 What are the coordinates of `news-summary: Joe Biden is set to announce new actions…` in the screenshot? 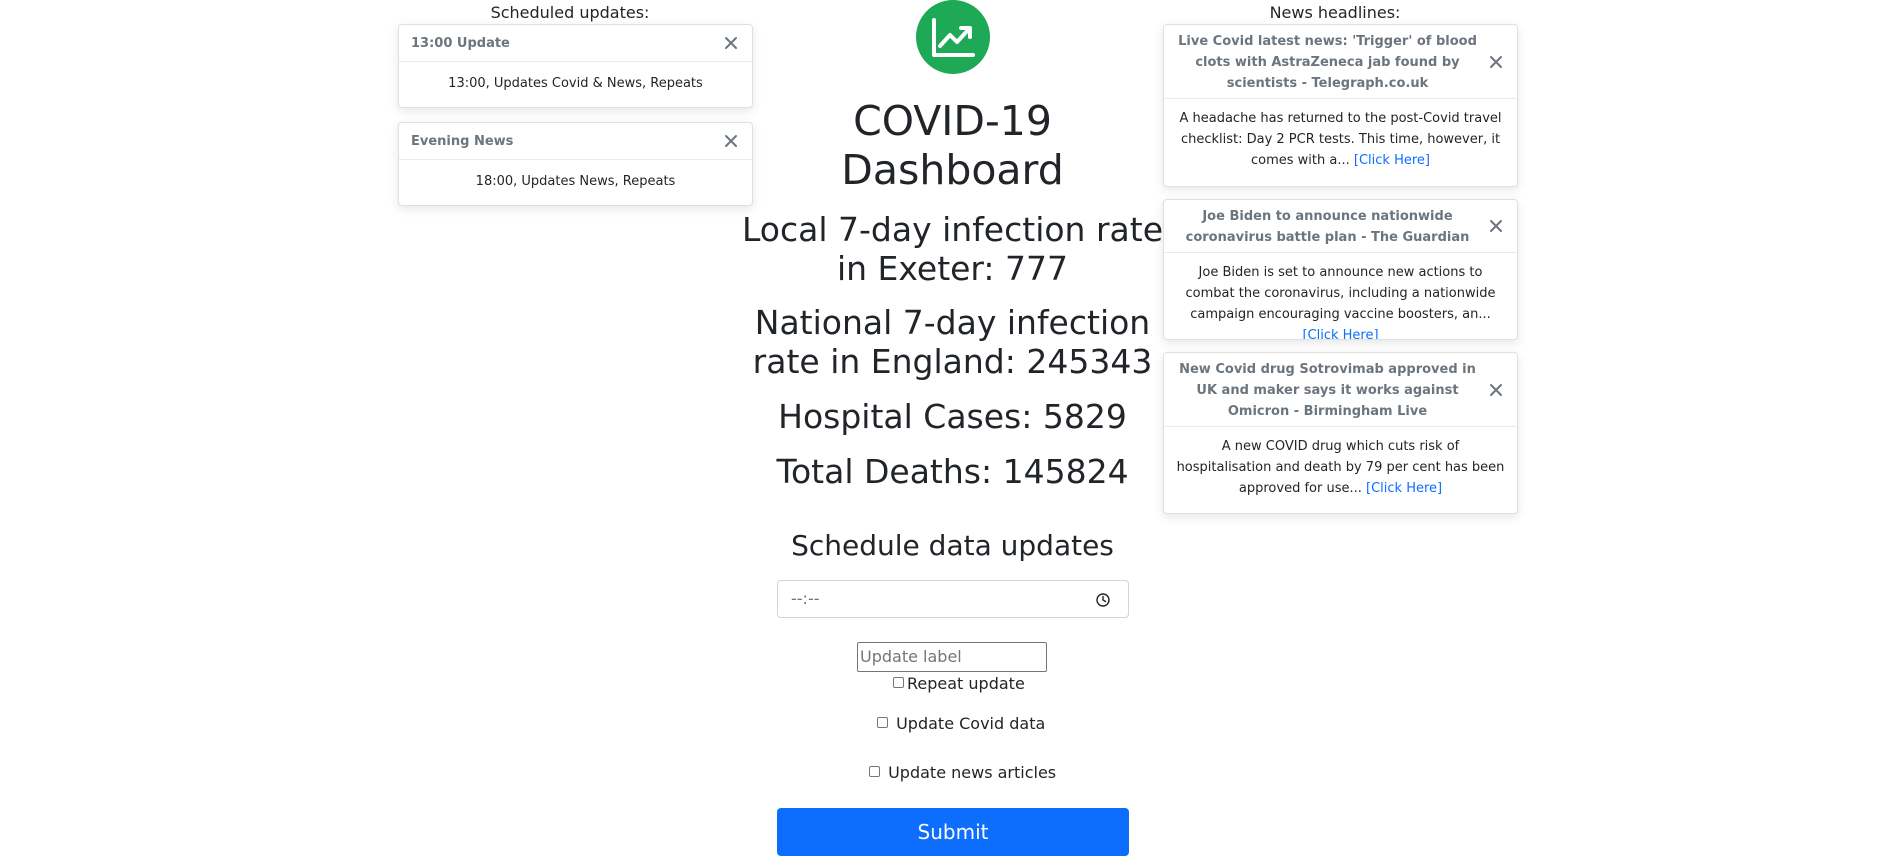 It's located at (1340, 296).